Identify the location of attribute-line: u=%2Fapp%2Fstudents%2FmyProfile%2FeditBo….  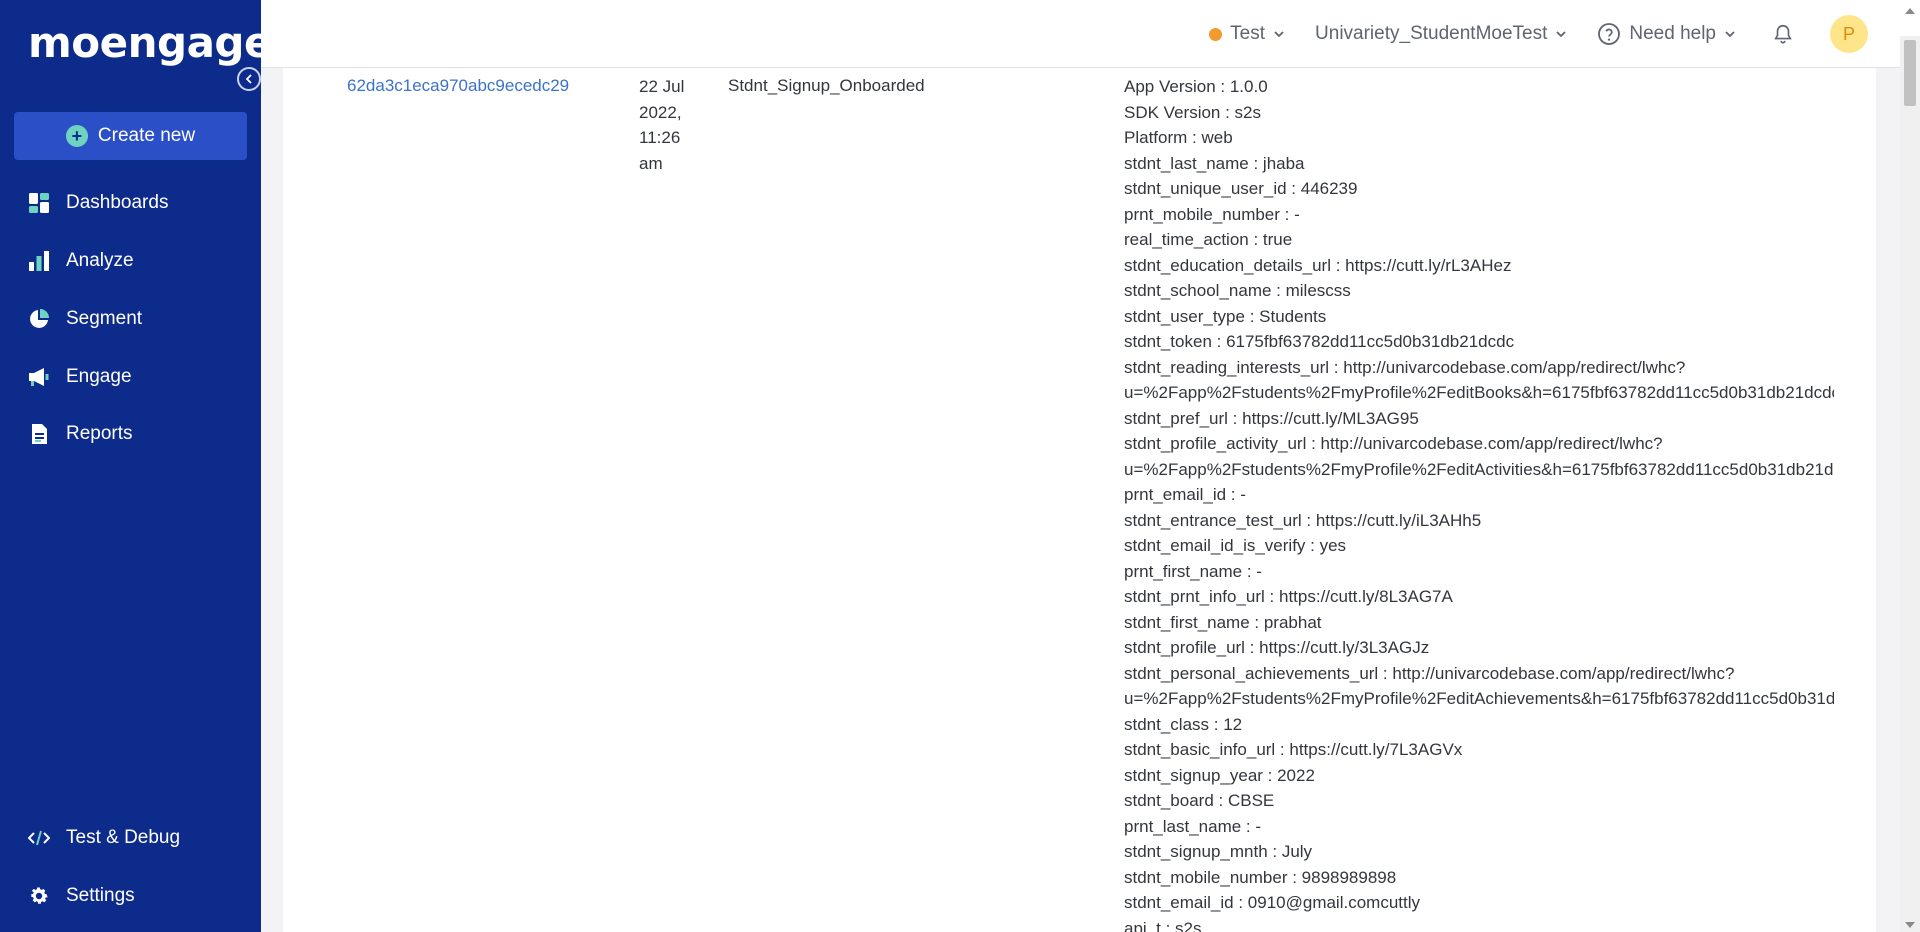
(1479, 392).